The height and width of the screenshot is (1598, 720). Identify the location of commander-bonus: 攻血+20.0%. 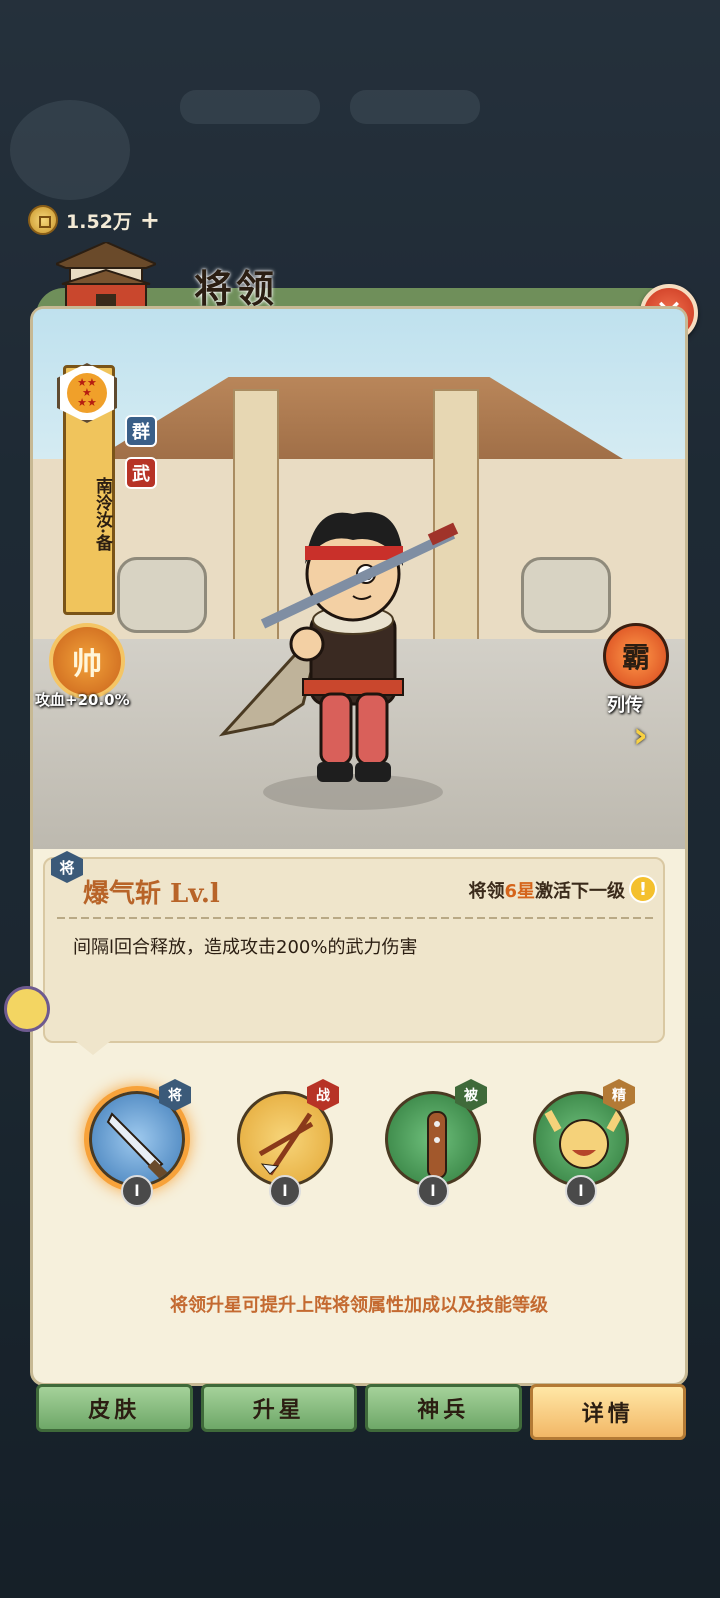
(82, 700).